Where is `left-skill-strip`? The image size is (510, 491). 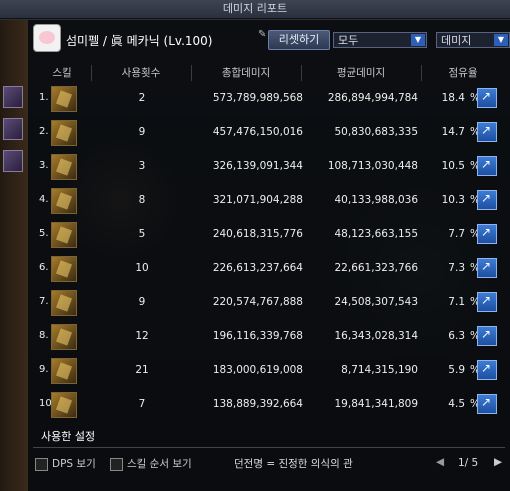
left-skill-strip is located at coordinates (14, 255).